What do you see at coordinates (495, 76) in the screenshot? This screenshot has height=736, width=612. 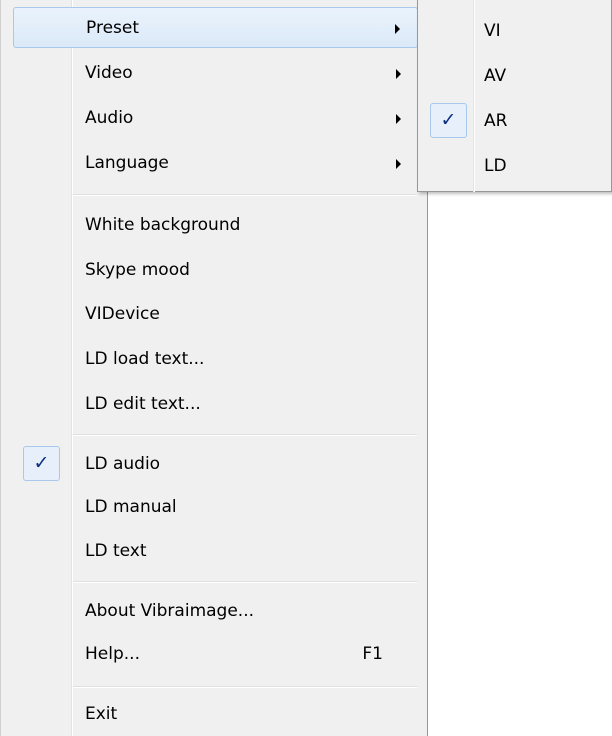 I see `submenu-item-label: AV` at bounding box center [495, 76].